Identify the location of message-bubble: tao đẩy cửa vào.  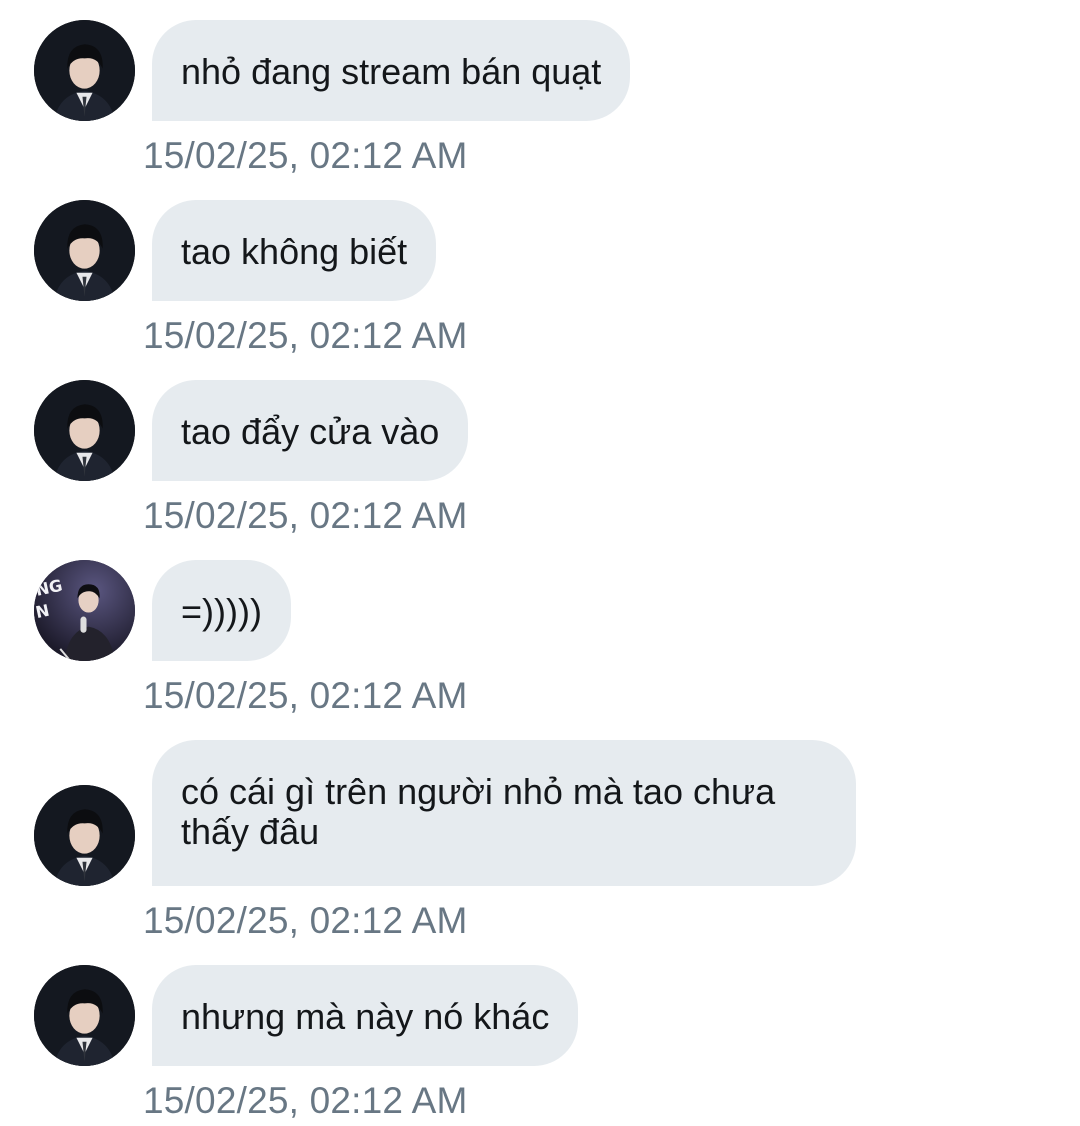
(310, 430).